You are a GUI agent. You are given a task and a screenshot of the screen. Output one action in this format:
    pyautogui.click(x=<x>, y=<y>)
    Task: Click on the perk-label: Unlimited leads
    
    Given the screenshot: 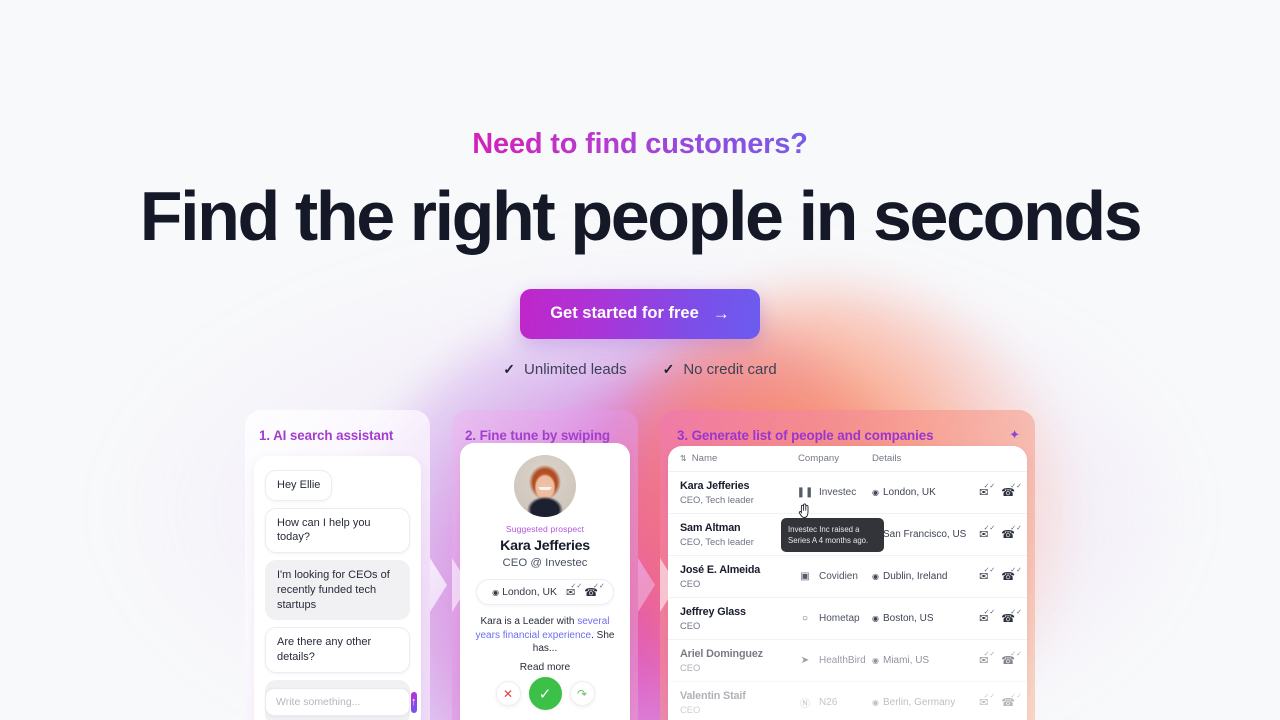 What is the action you would take?
    pyautogui.click(x=575, y=369)
    